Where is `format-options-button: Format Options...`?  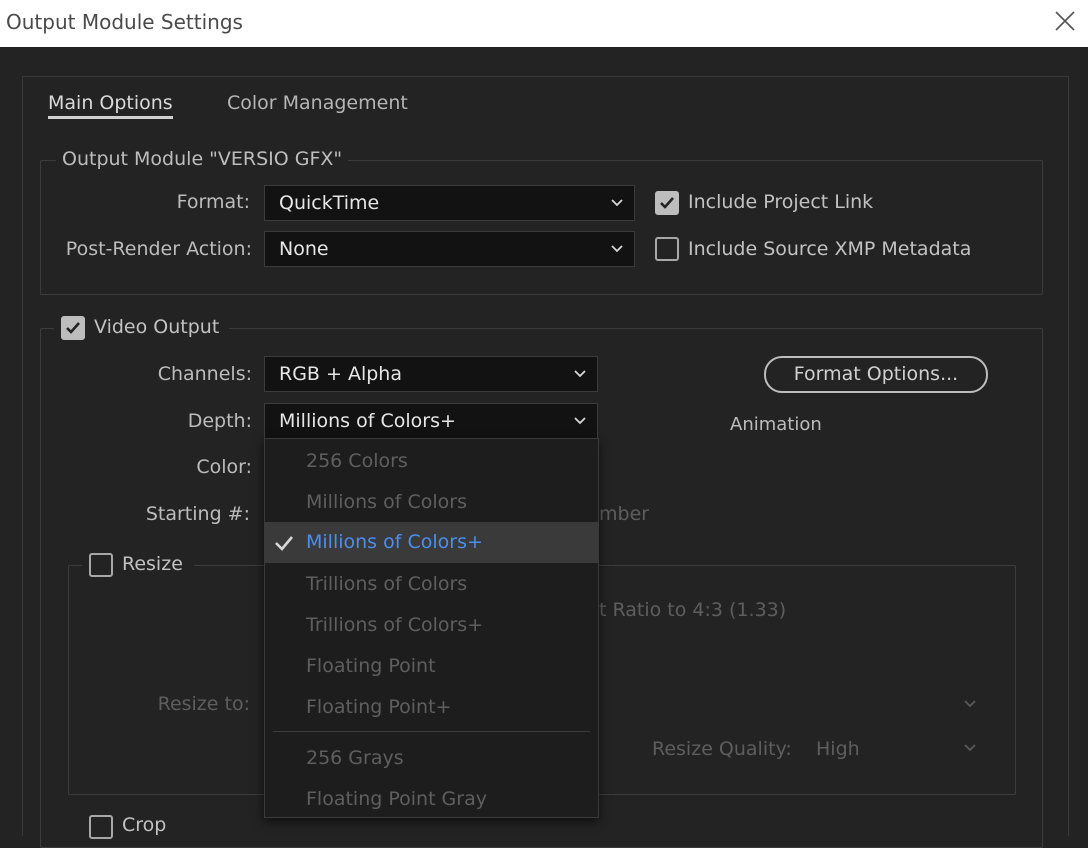 format-options-button: Format Options... is located at coordinates (876, 374).